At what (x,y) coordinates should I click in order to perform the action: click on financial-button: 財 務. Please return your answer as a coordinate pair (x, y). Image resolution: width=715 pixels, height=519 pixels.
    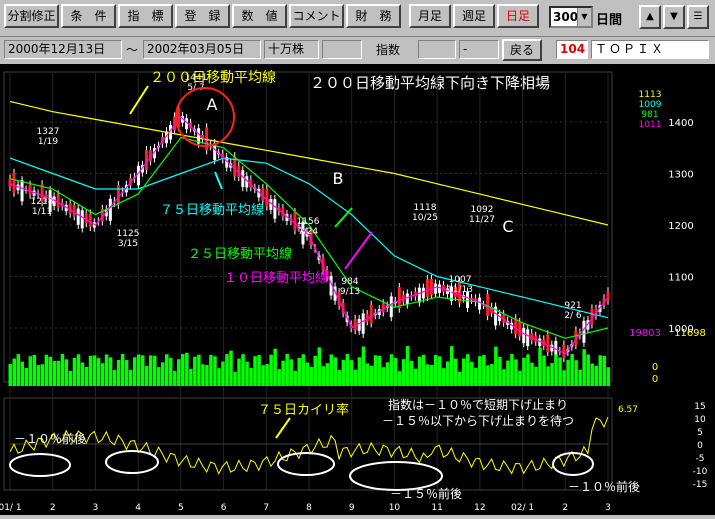
    Looking at the image, I should click on (373, 16).